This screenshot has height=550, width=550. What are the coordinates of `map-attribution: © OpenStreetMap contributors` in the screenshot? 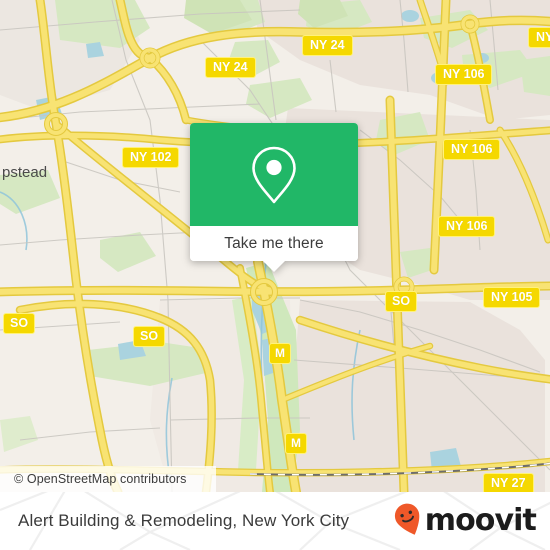 It's located at (108, 479).